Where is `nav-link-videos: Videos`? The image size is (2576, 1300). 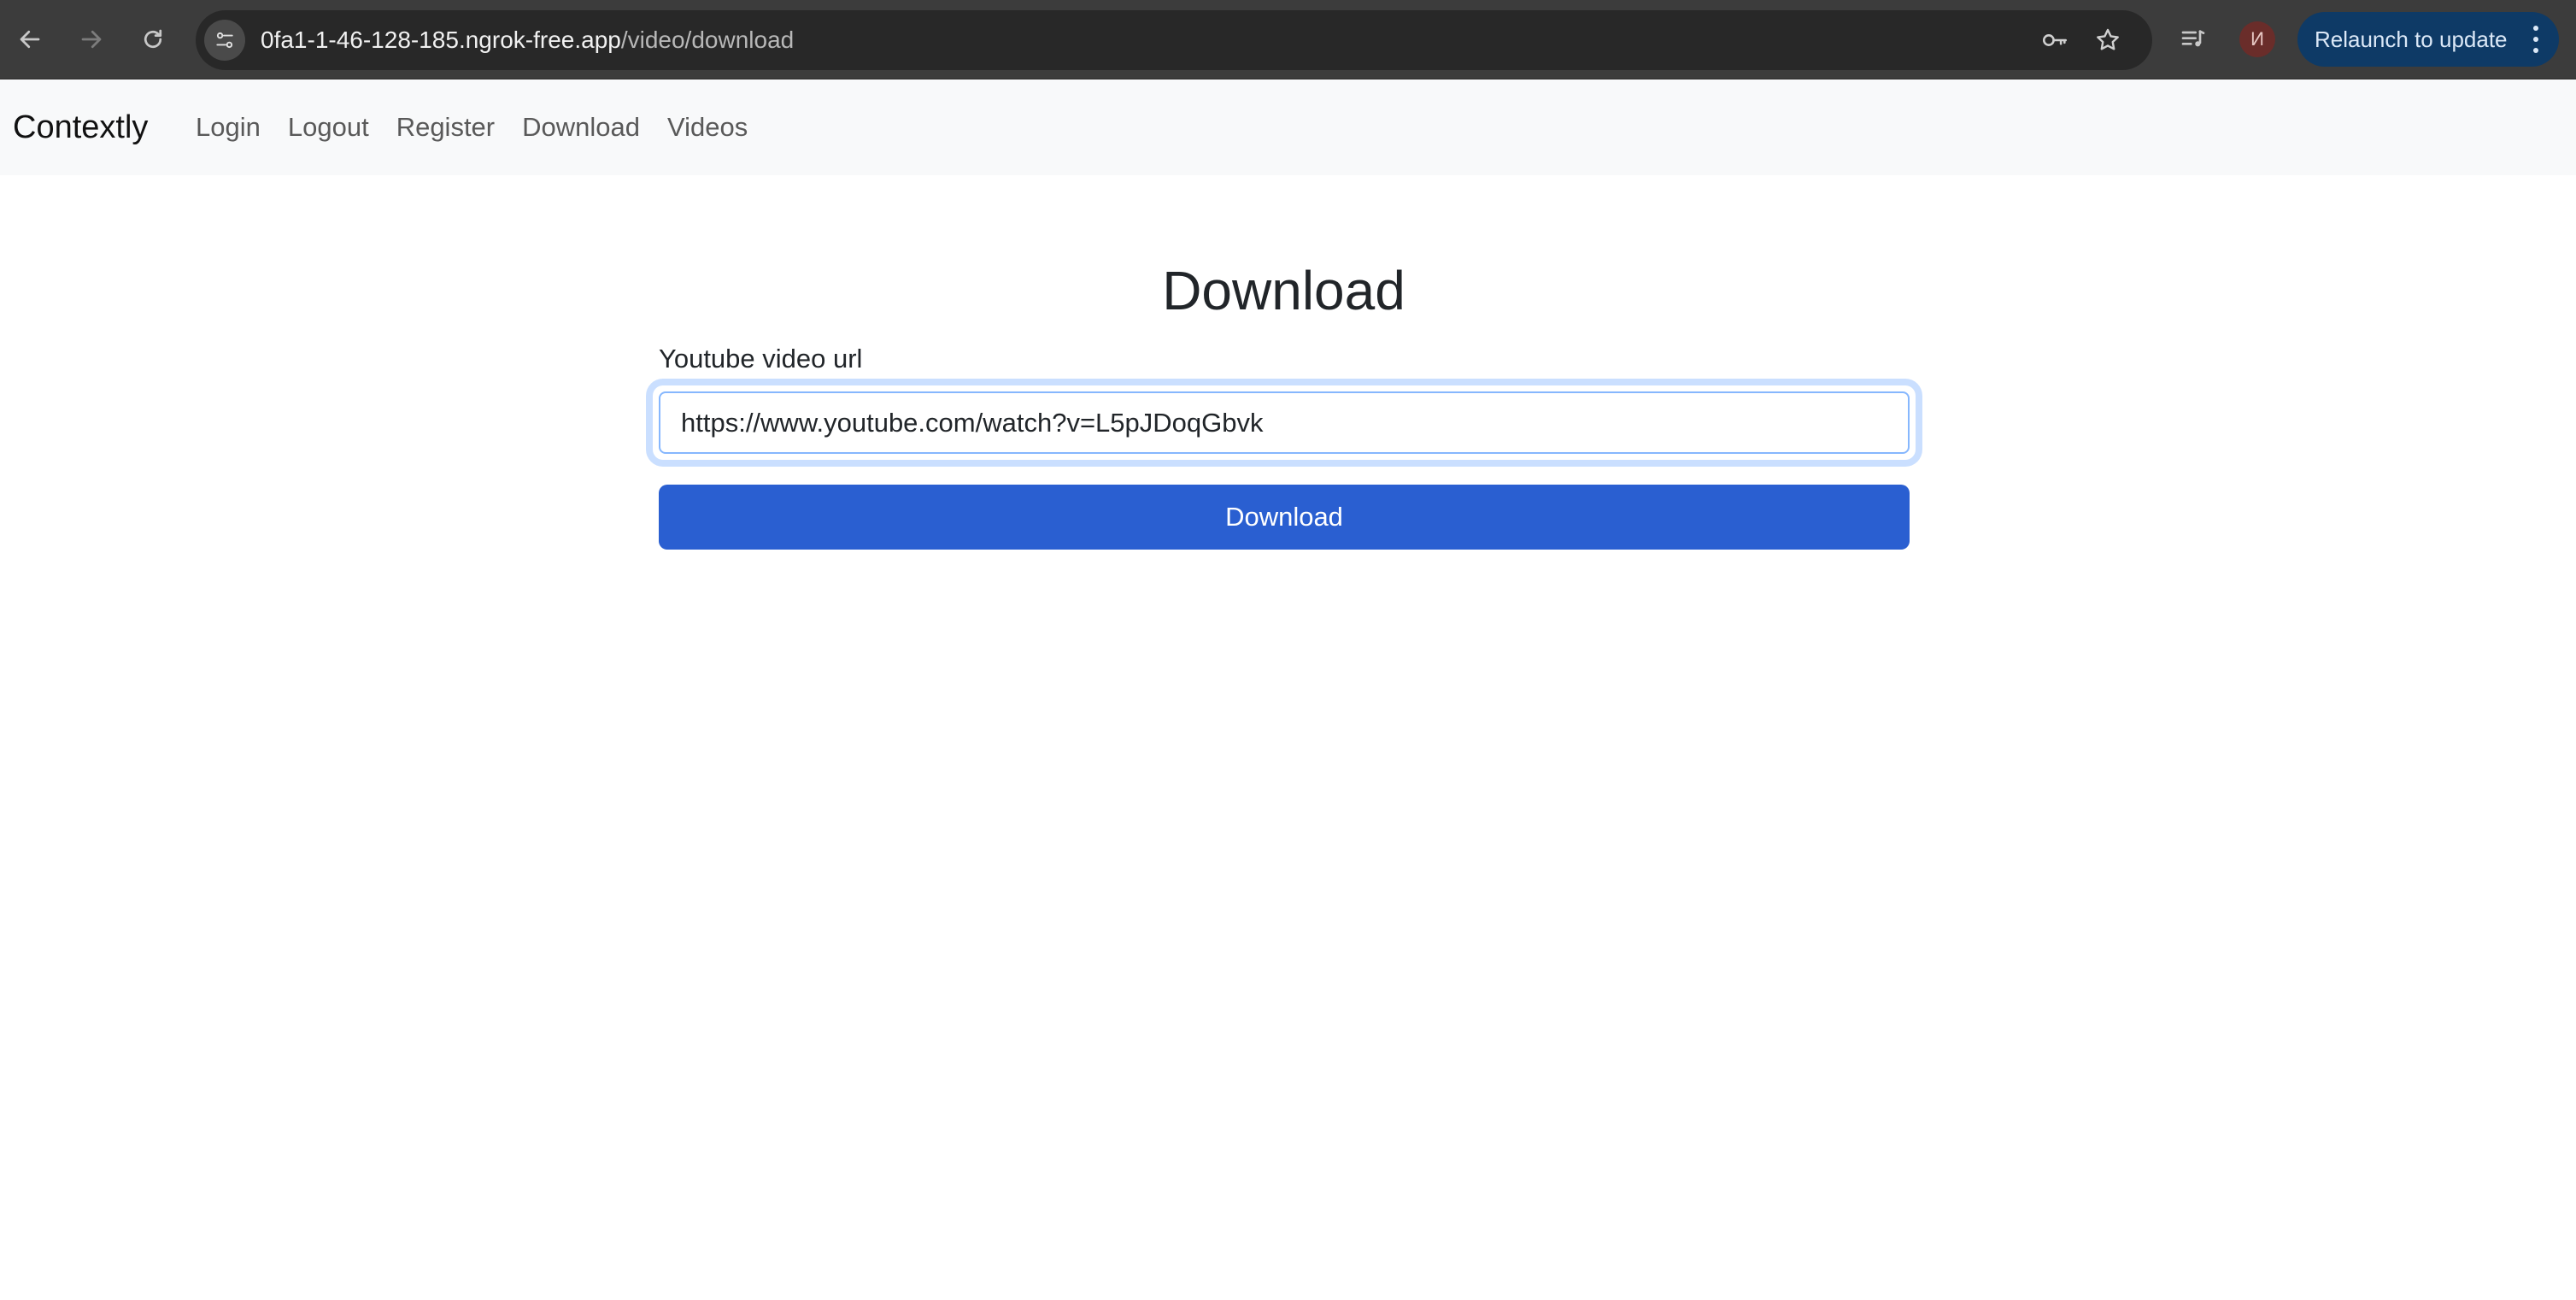
nav-link-videos: Videos is located at coordinates (707, 127).